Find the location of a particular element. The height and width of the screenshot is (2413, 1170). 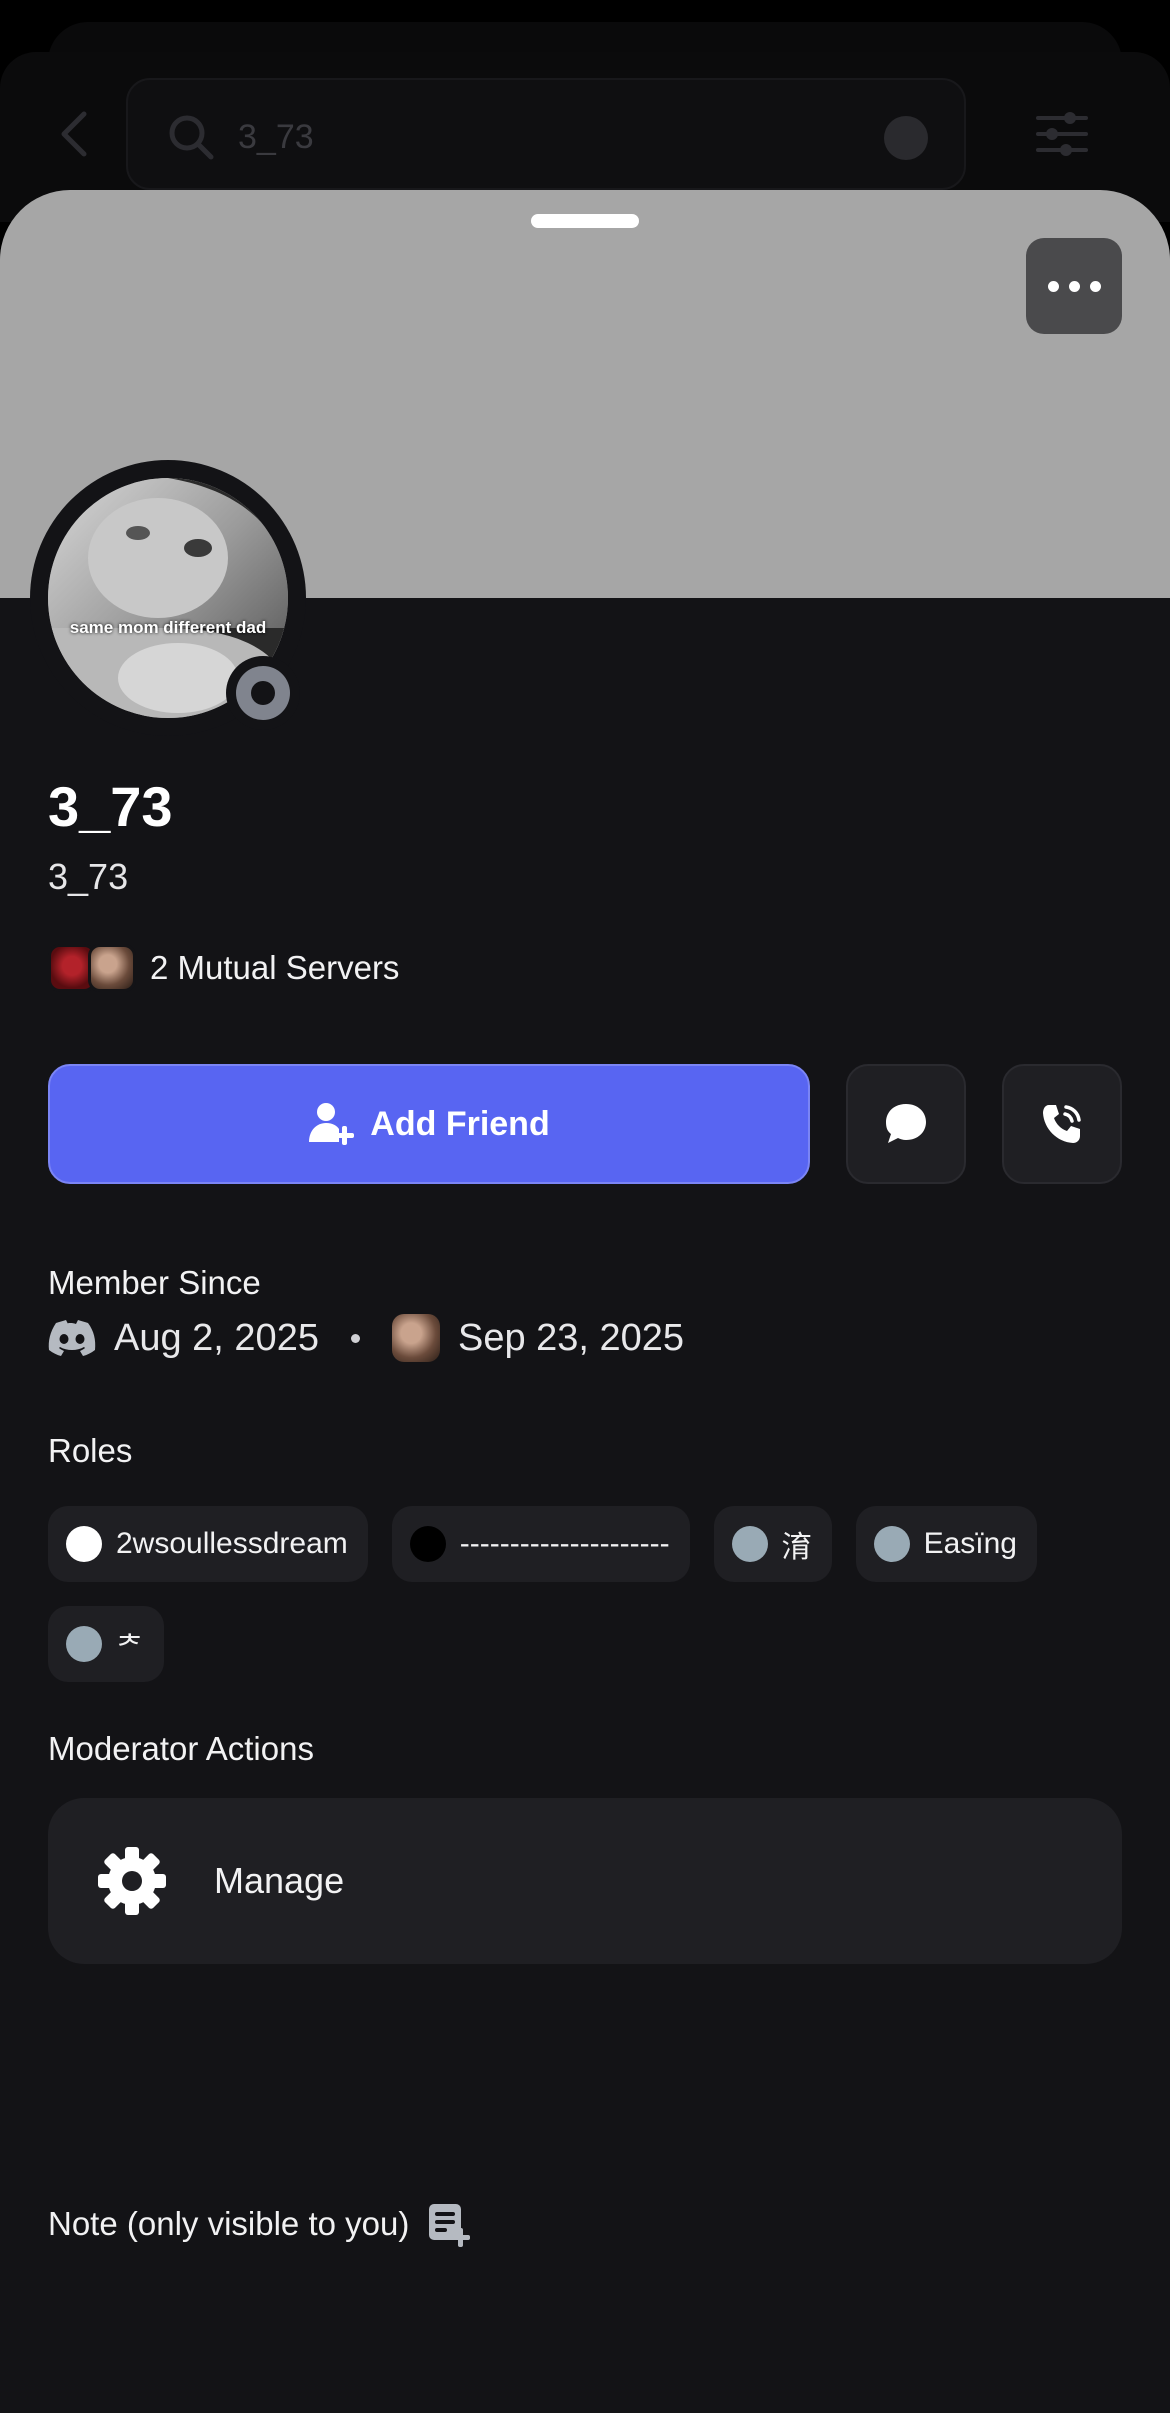

search-query: 3_73 is located at coordinates (276, 137).